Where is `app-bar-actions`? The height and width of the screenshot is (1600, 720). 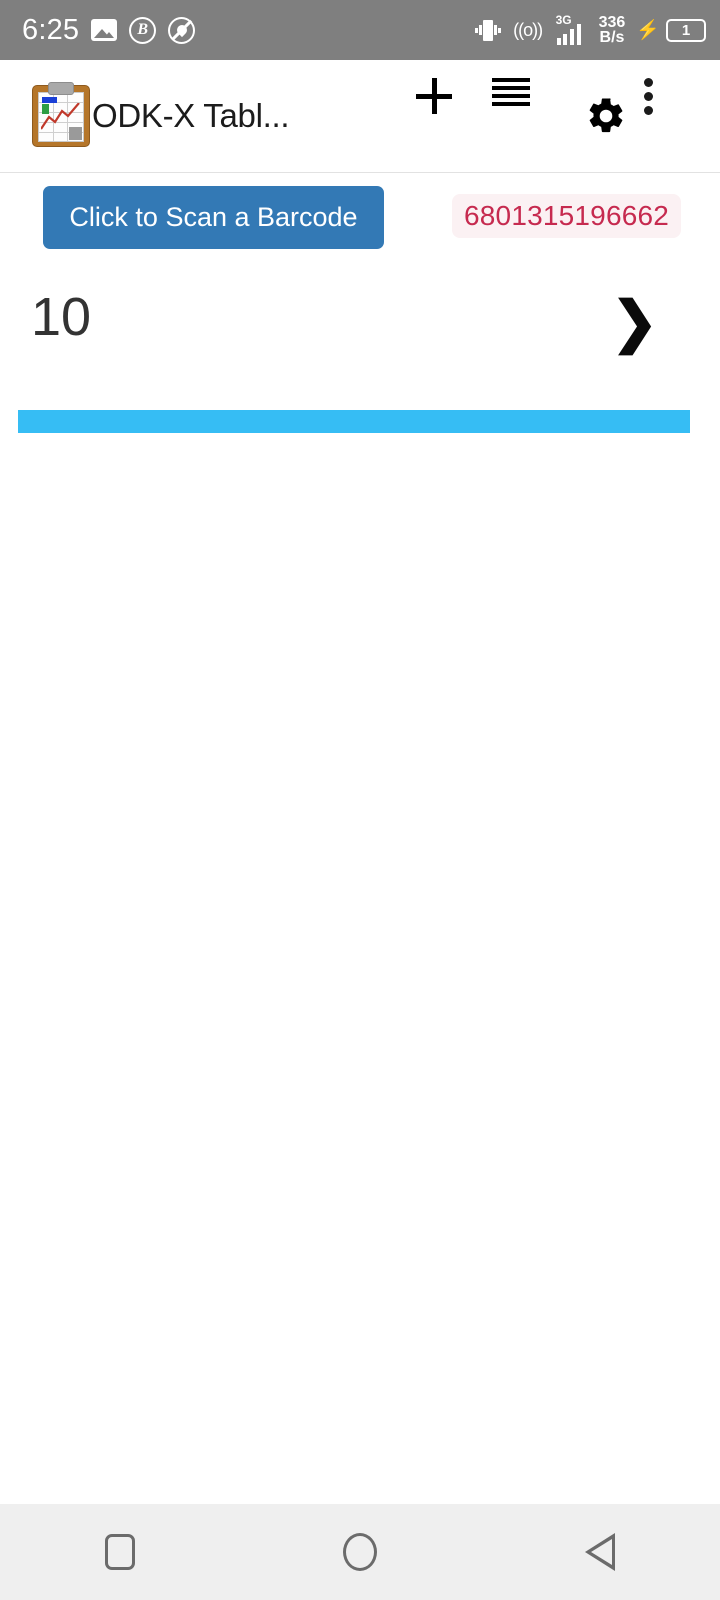
app-bar-actions is located at coordinates (568, 116).